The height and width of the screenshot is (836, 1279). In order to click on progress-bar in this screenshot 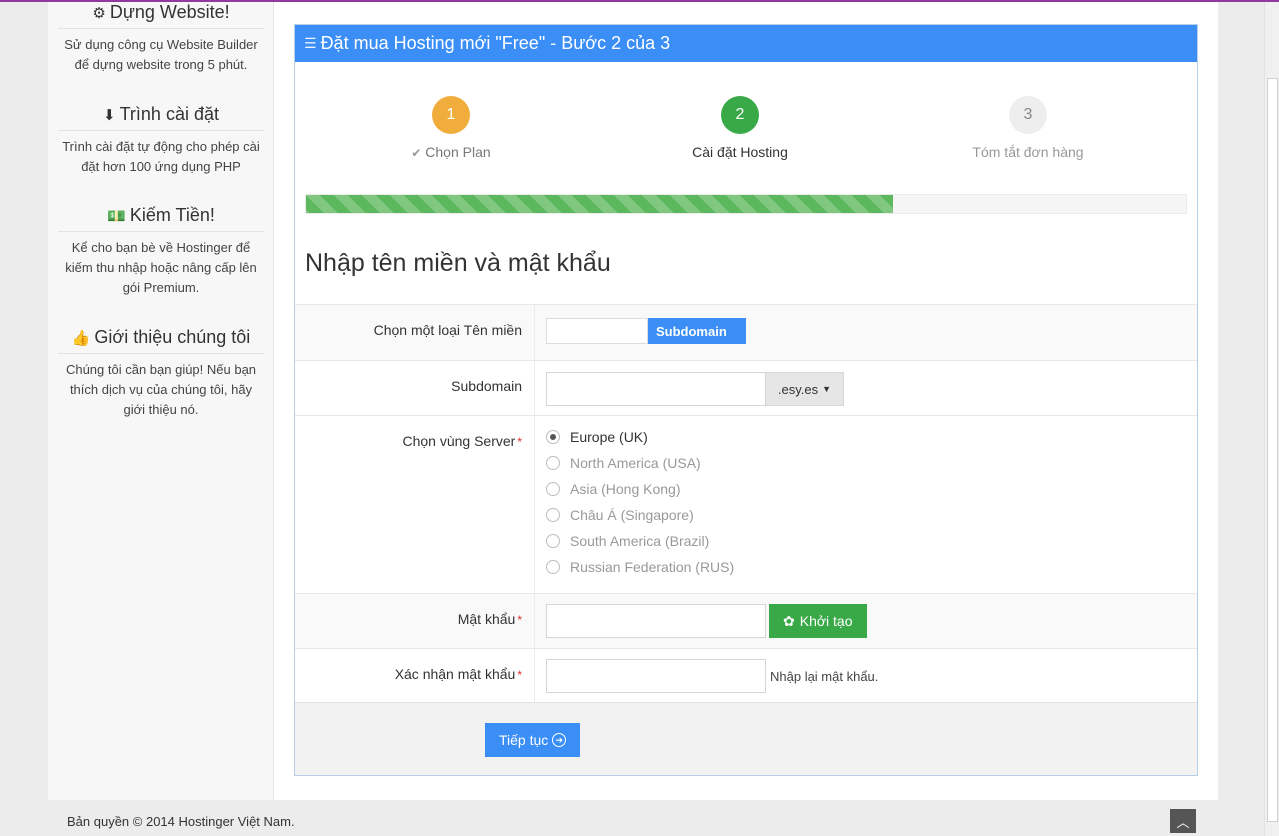, I will do `click(746, 204)`.